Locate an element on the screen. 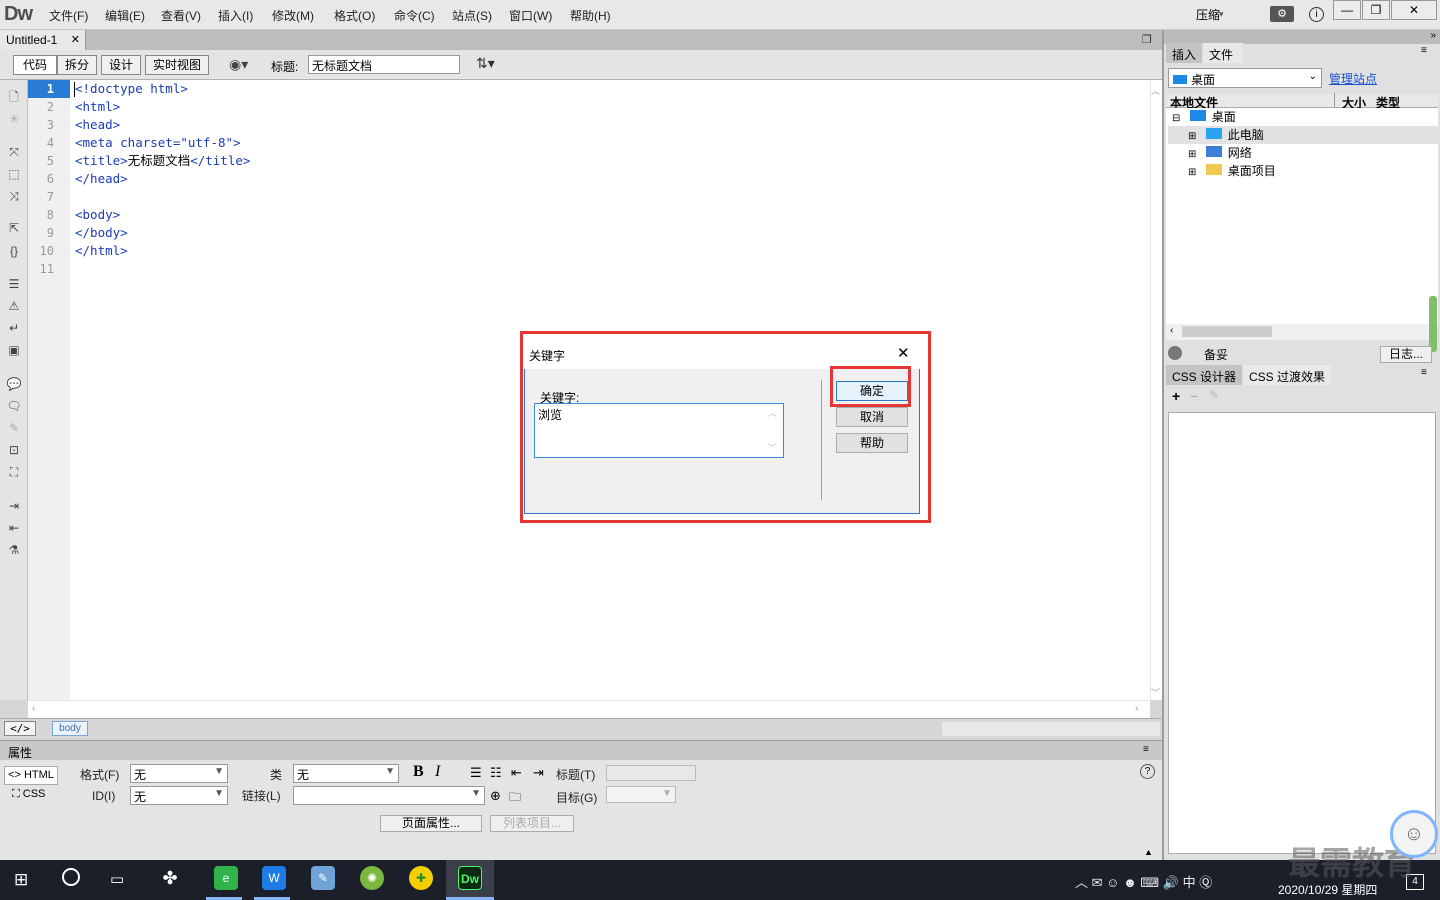 The width and height of the screenshot is (1440, 900). wechat-icon: ✉ is located at coordinates (1097, 882).